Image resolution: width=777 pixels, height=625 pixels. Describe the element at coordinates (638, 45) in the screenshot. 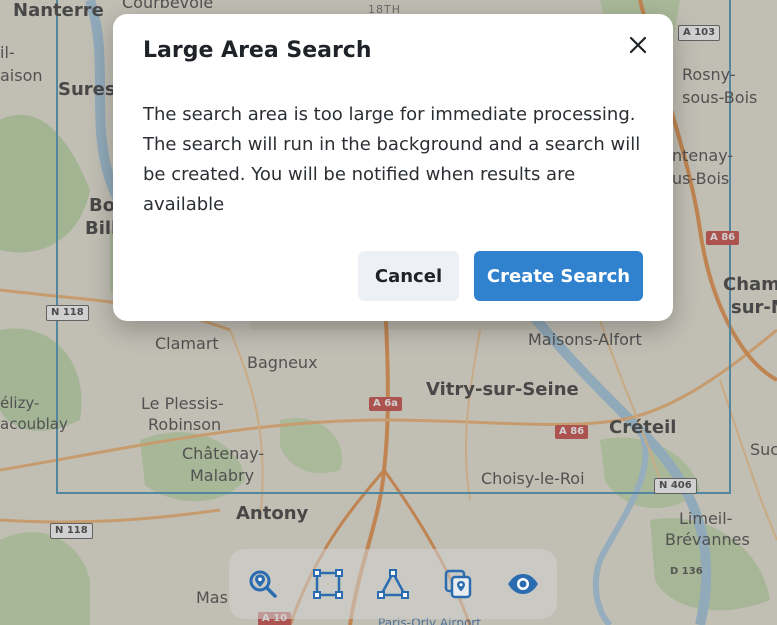

I see `close-icon` at that location.